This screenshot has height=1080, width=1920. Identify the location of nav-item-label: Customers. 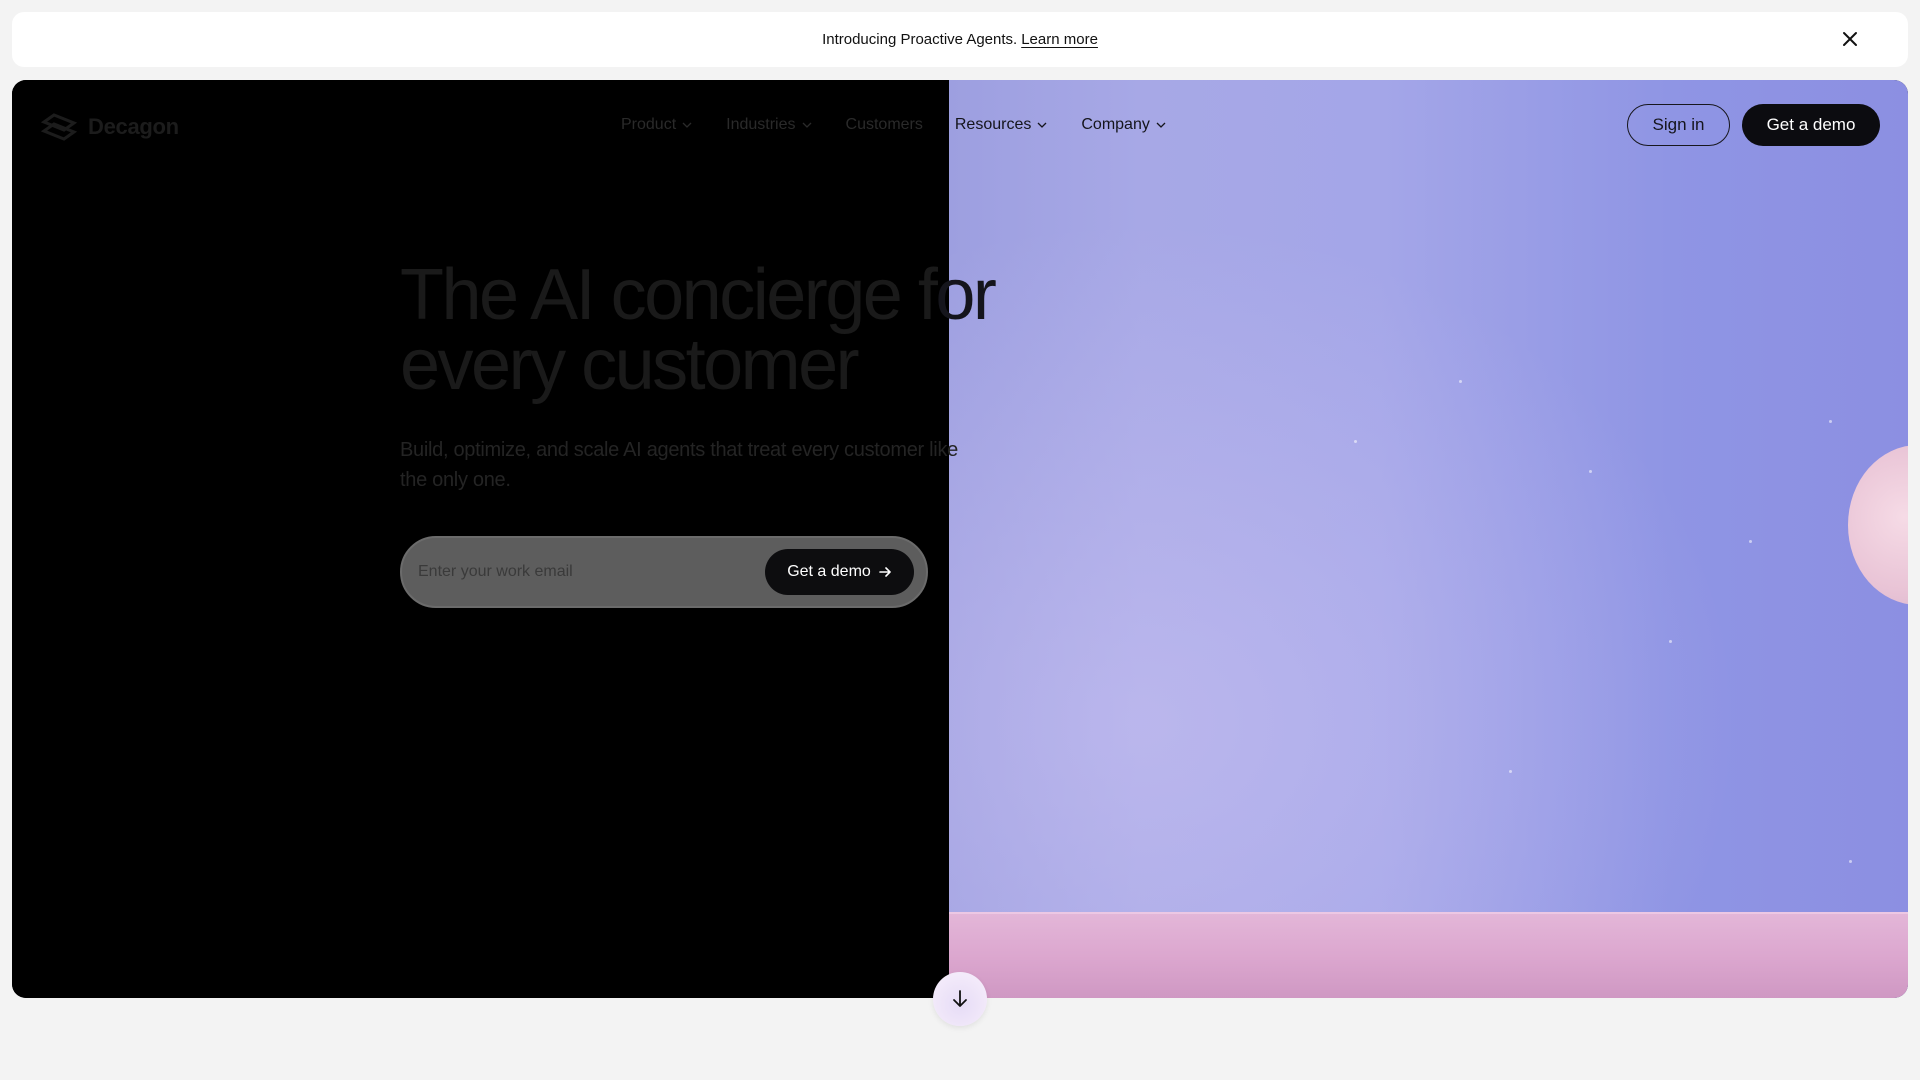
(884, 124).